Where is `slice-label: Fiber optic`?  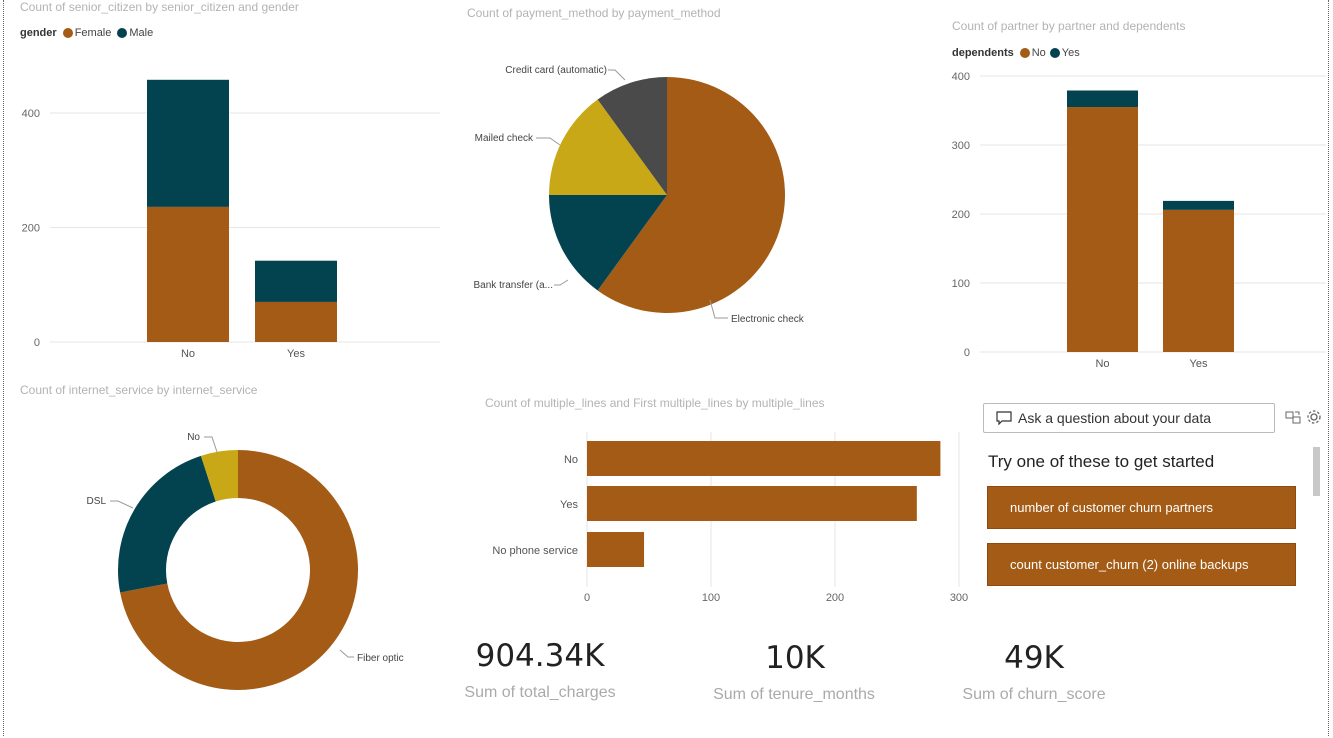
slice-label: Fiber optic is located at coordinates (380, 658).